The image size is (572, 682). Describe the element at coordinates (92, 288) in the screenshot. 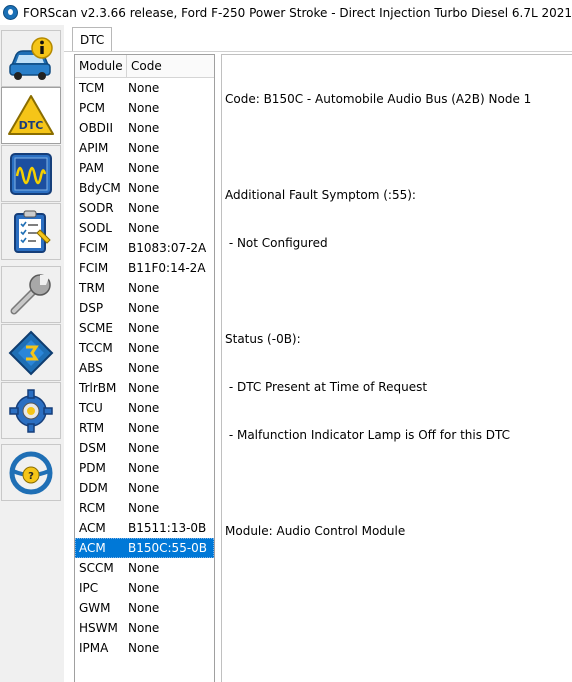

I see `row-module: TRM` at that location.